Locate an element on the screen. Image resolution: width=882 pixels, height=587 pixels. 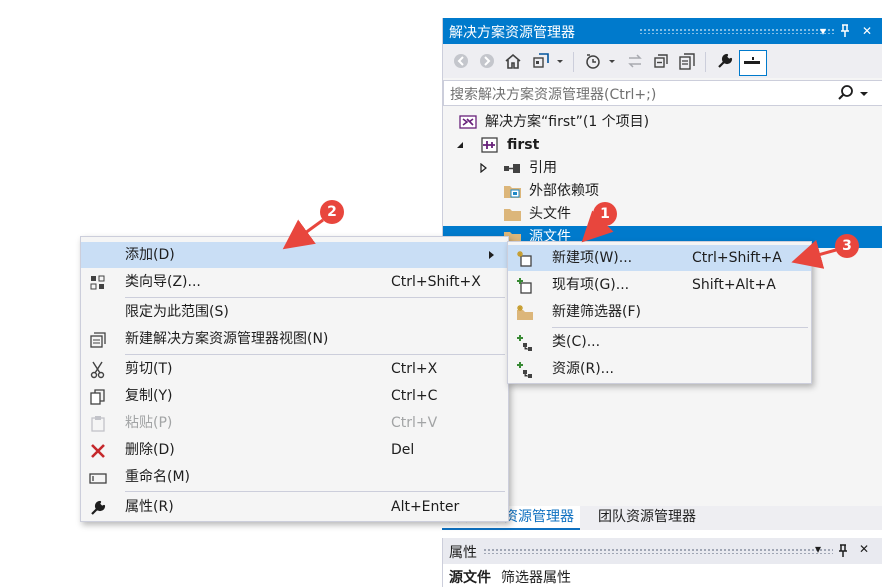
annotation-badge-2: 2 is located at coordinates (332, 212).